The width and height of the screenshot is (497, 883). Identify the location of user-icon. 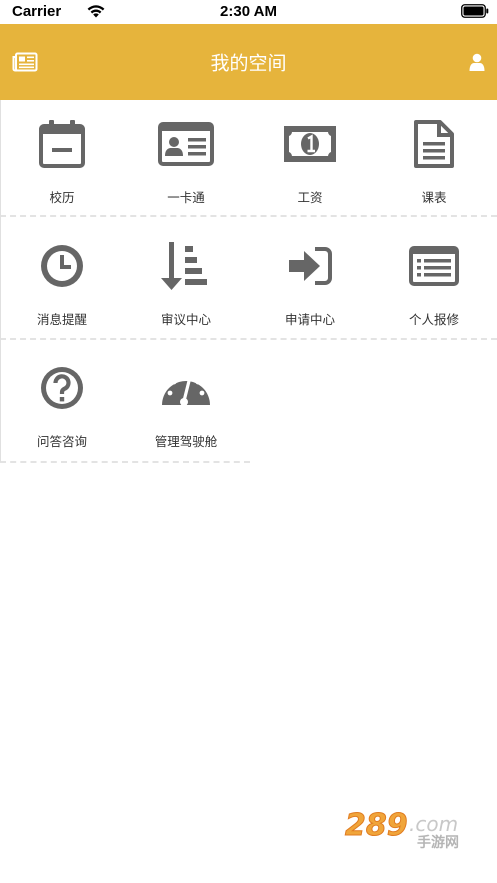
(477, 62).